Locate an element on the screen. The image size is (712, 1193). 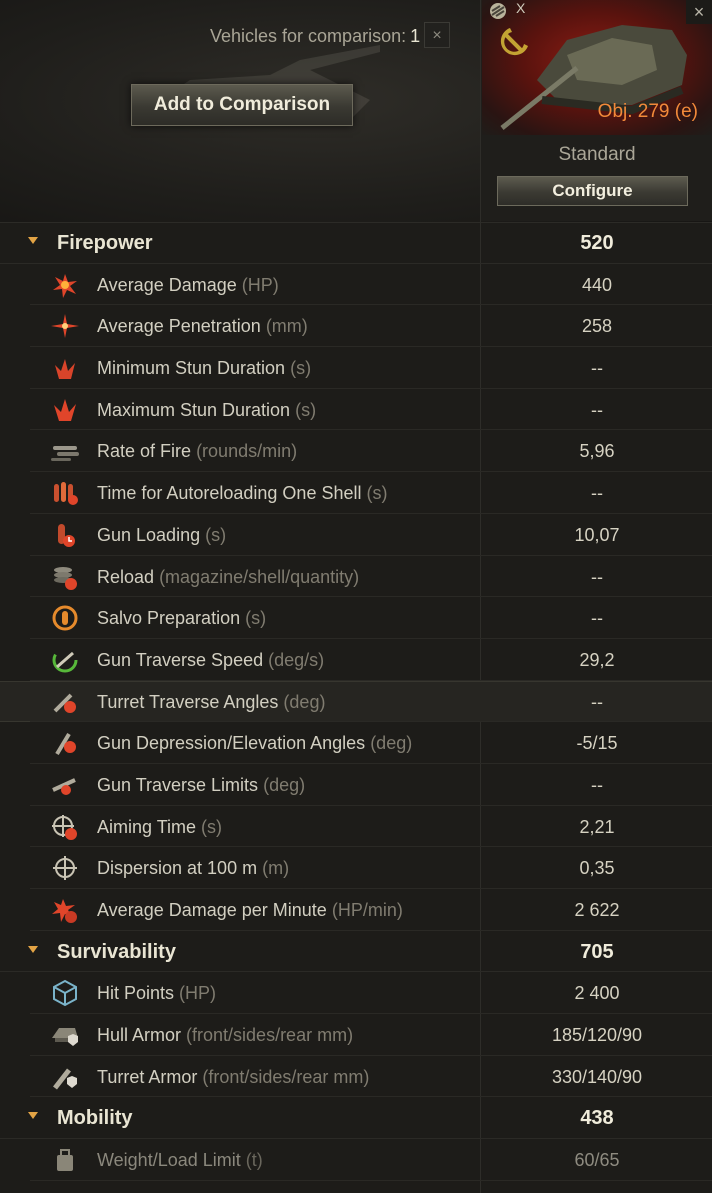
stat-label: Weight/Load Limit (t) is located at coordinates (180, 1160).